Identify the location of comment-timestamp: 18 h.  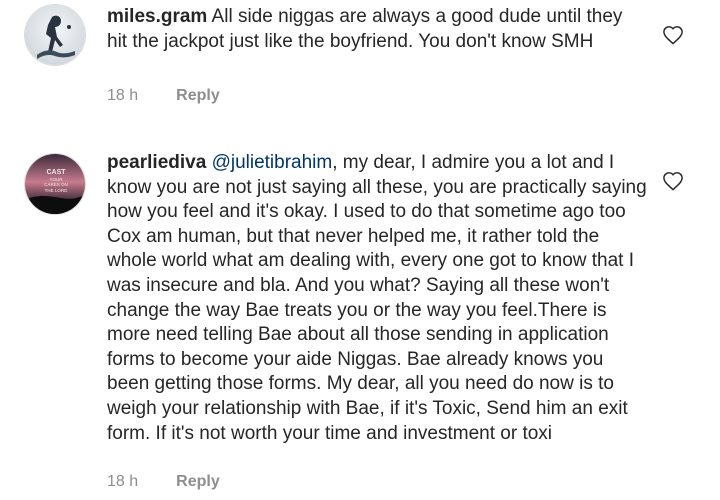
(123, 481).